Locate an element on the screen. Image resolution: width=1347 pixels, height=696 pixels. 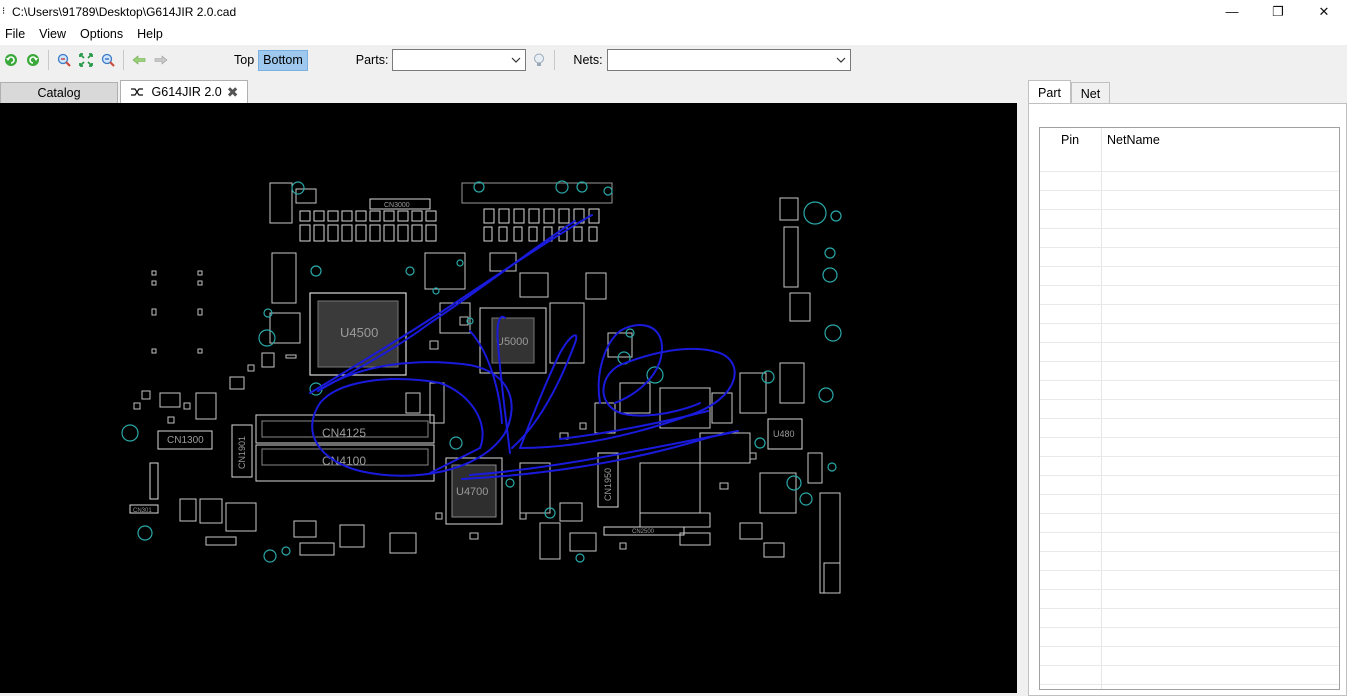
minimize-button: — is located at coordinates (1232, 11).